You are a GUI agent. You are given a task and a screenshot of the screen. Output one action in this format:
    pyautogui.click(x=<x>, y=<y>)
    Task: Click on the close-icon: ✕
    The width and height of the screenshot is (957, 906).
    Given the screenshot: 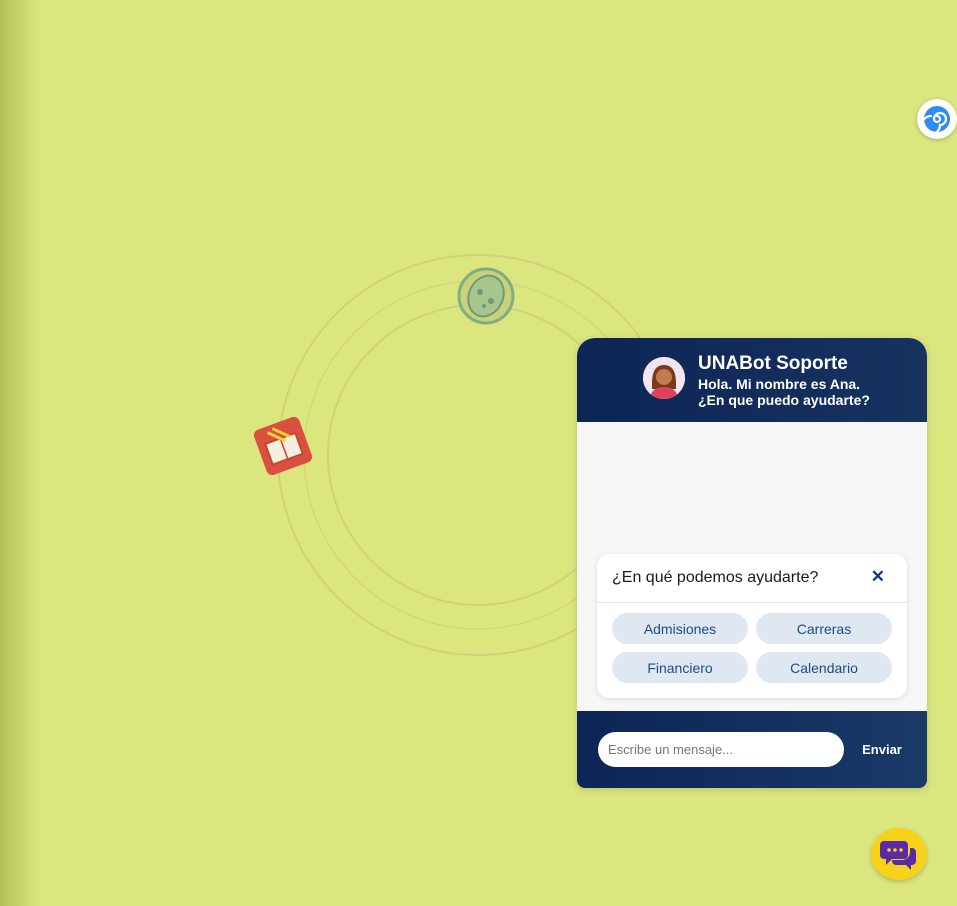 What is the action you would take?
    pyautogui.click(x=878, y=577)
    